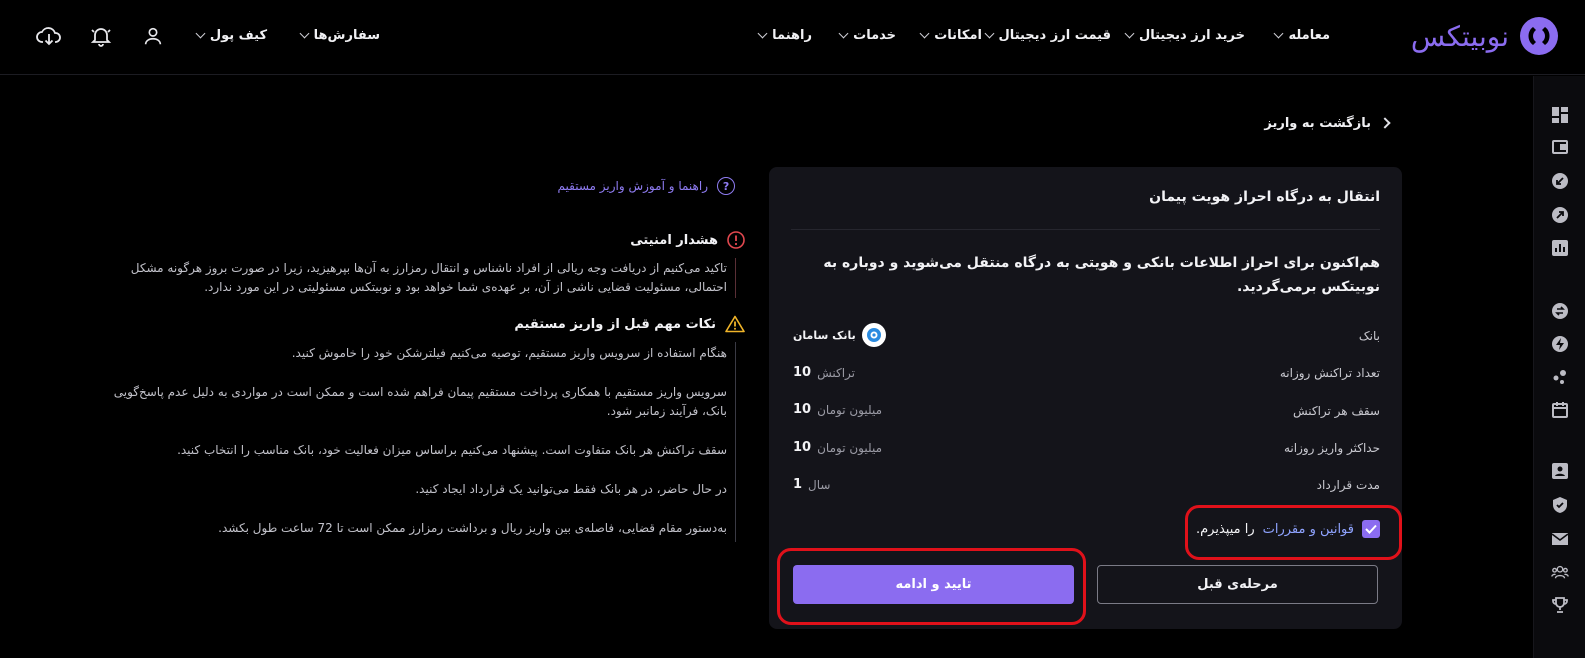 Image resolution: width=1585 pixels, height=658 pixels. What do you see at coordinates (1317, 123) in the screenshot?
I see `back-label: بازگشت به واریز` at bounding box center [1317, 123].